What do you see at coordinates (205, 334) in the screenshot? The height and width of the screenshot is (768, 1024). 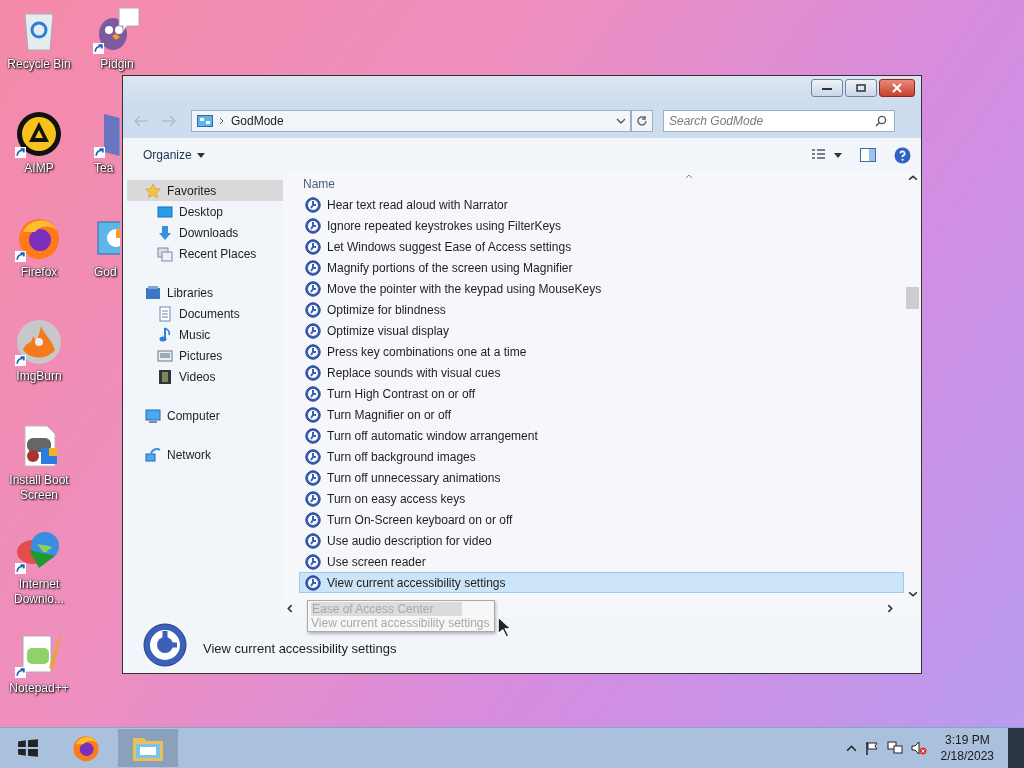 I see `navigation-item: Music` at bounding box center [205, 334].